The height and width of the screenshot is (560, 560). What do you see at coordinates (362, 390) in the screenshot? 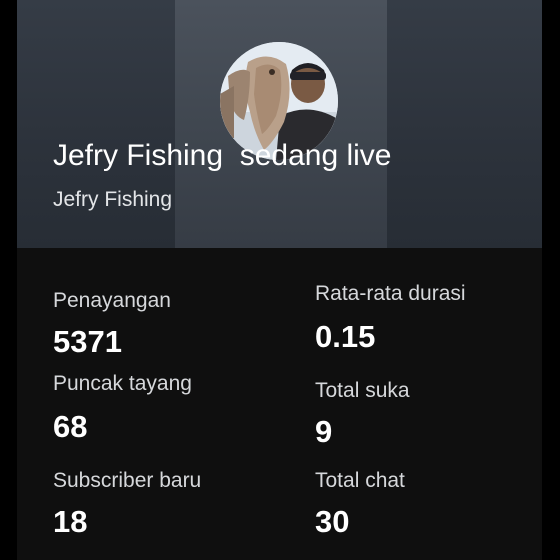
I see `stat-total-likes-label: Total suka` at bounding box center [362, 390].